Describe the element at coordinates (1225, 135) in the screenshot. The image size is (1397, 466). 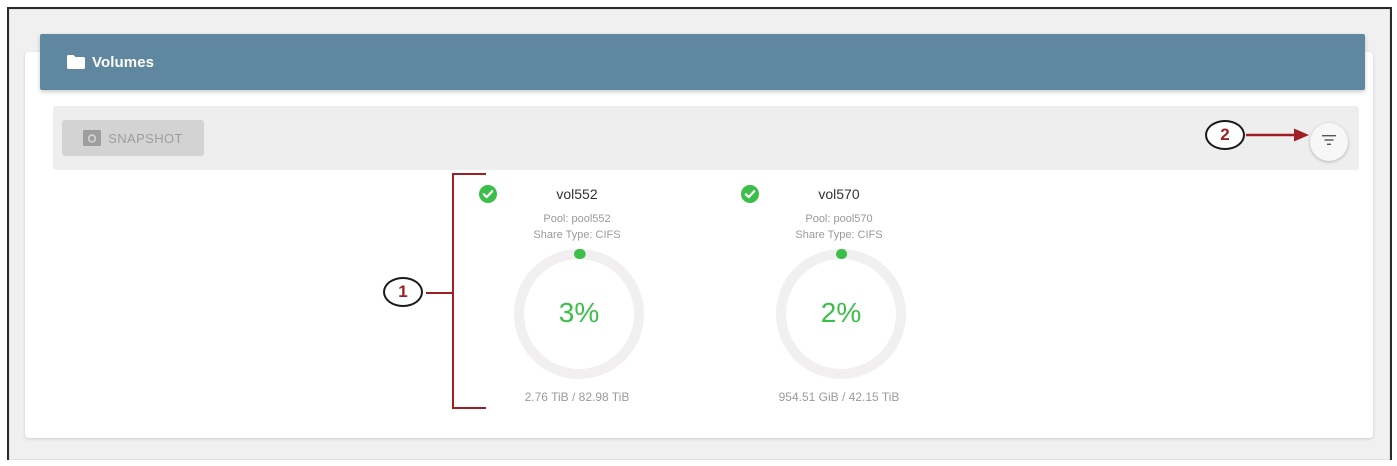
I see `annotation-marker-2: 2` at that location.